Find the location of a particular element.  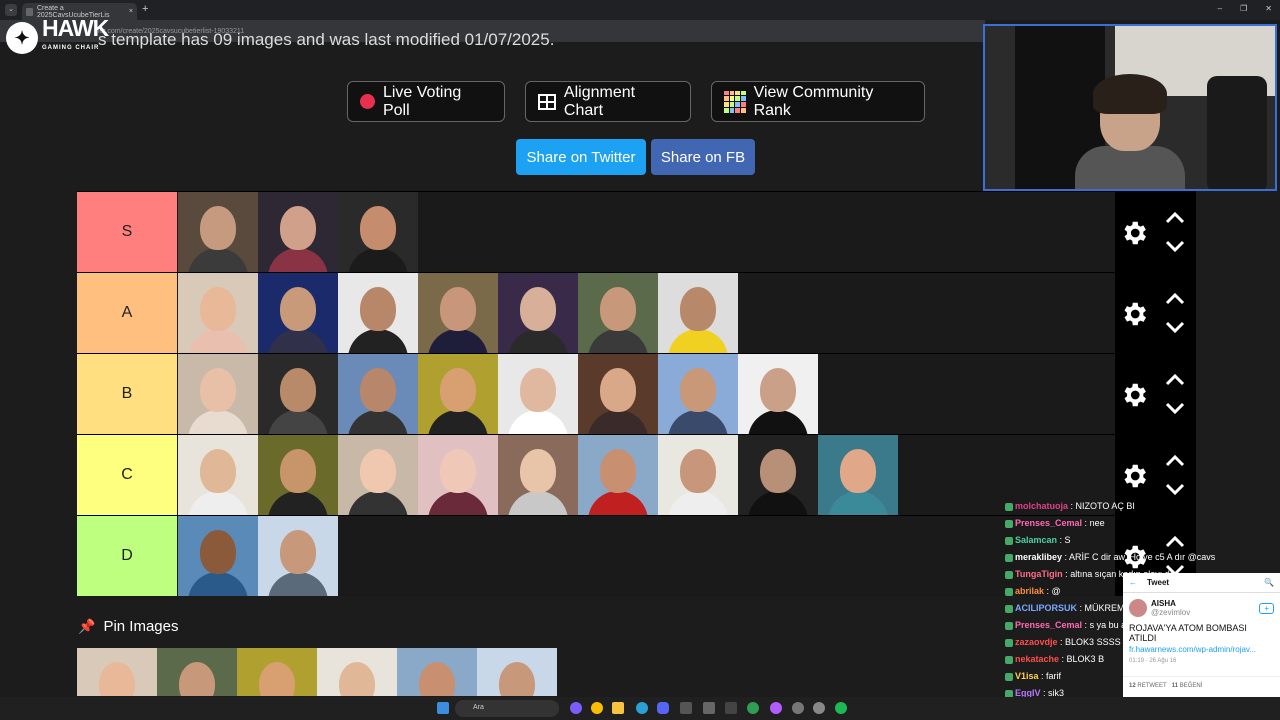

edge-icon is located at coordinates (642, 708).